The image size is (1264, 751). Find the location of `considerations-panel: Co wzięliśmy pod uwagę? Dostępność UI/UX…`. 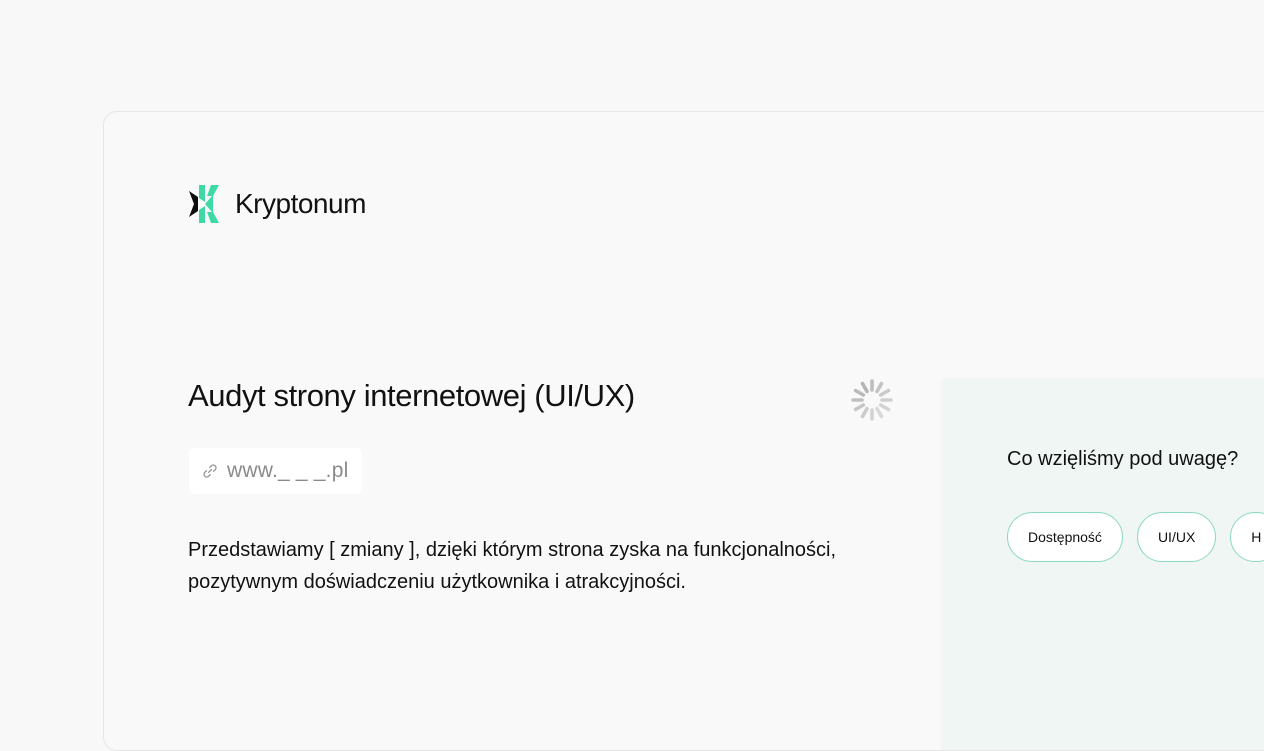

considerations-panel: Co wzięliśmy pod uwagę? Dostępność UI/UX… is located at coordinates (1102, 564).